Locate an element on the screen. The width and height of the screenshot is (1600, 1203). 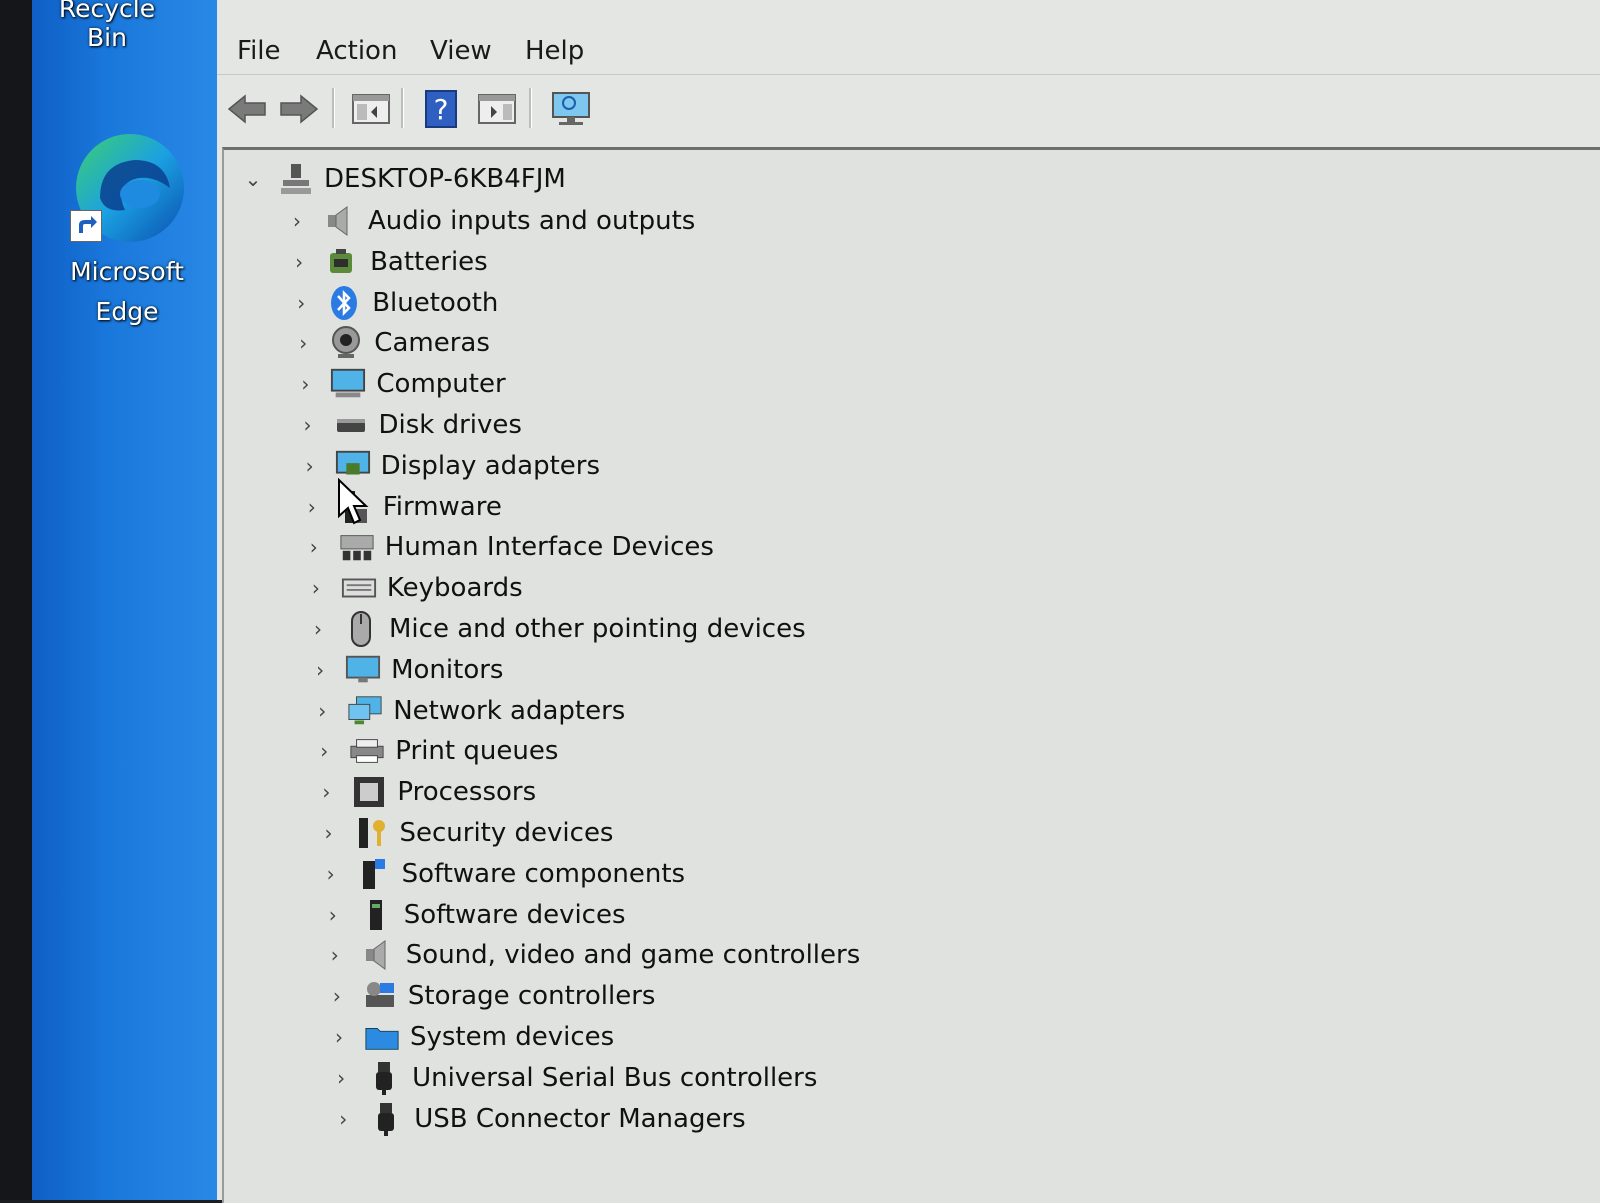
tree-item-label: Software components is located at coordinates (543, 873).